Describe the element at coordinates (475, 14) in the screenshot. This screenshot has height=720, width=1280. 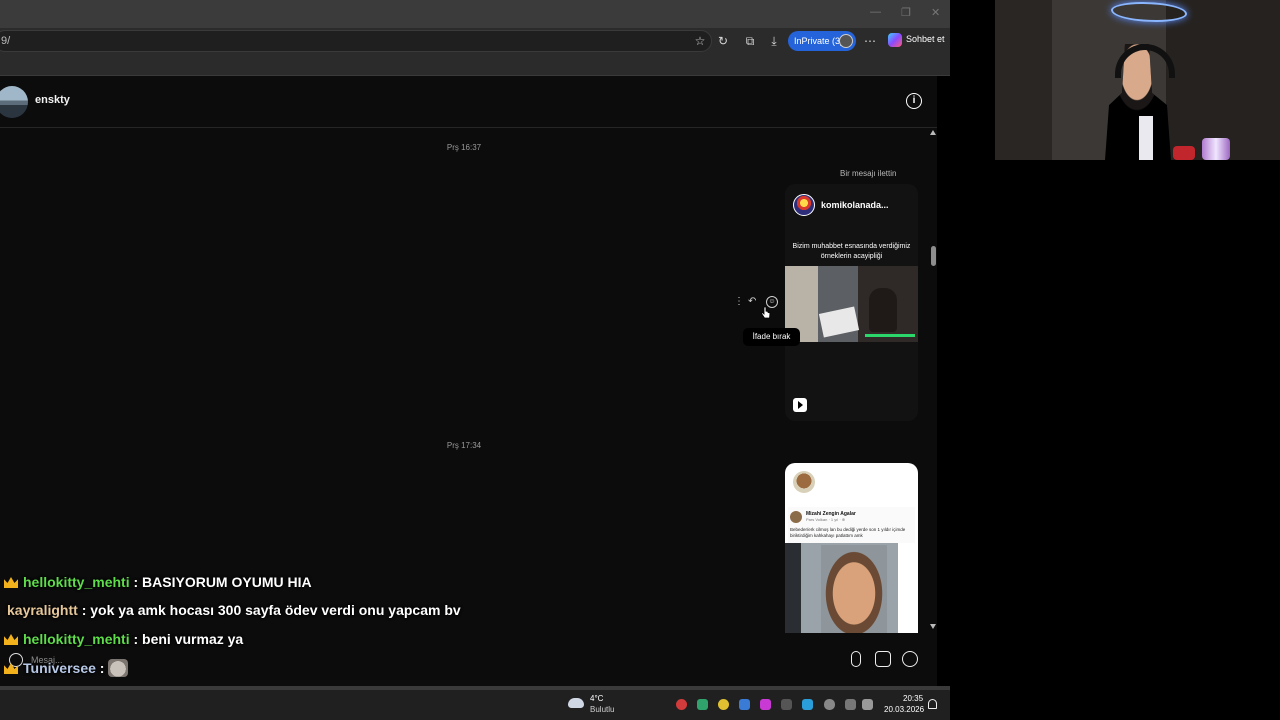
I see `browser-titlebar: — ❐ ✕` at that location.